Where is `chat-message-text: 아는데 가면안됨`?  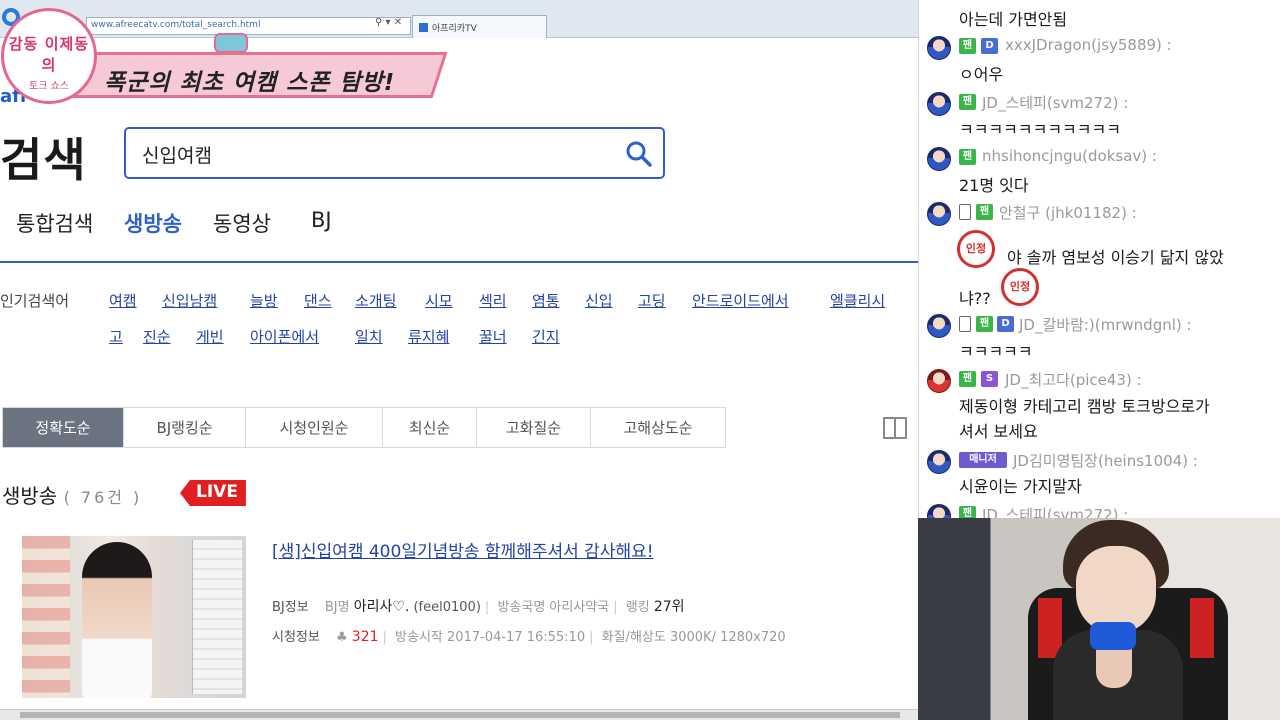 chat-message-text: 아는데 가면안됨 is located at coordinates (1013, 19).